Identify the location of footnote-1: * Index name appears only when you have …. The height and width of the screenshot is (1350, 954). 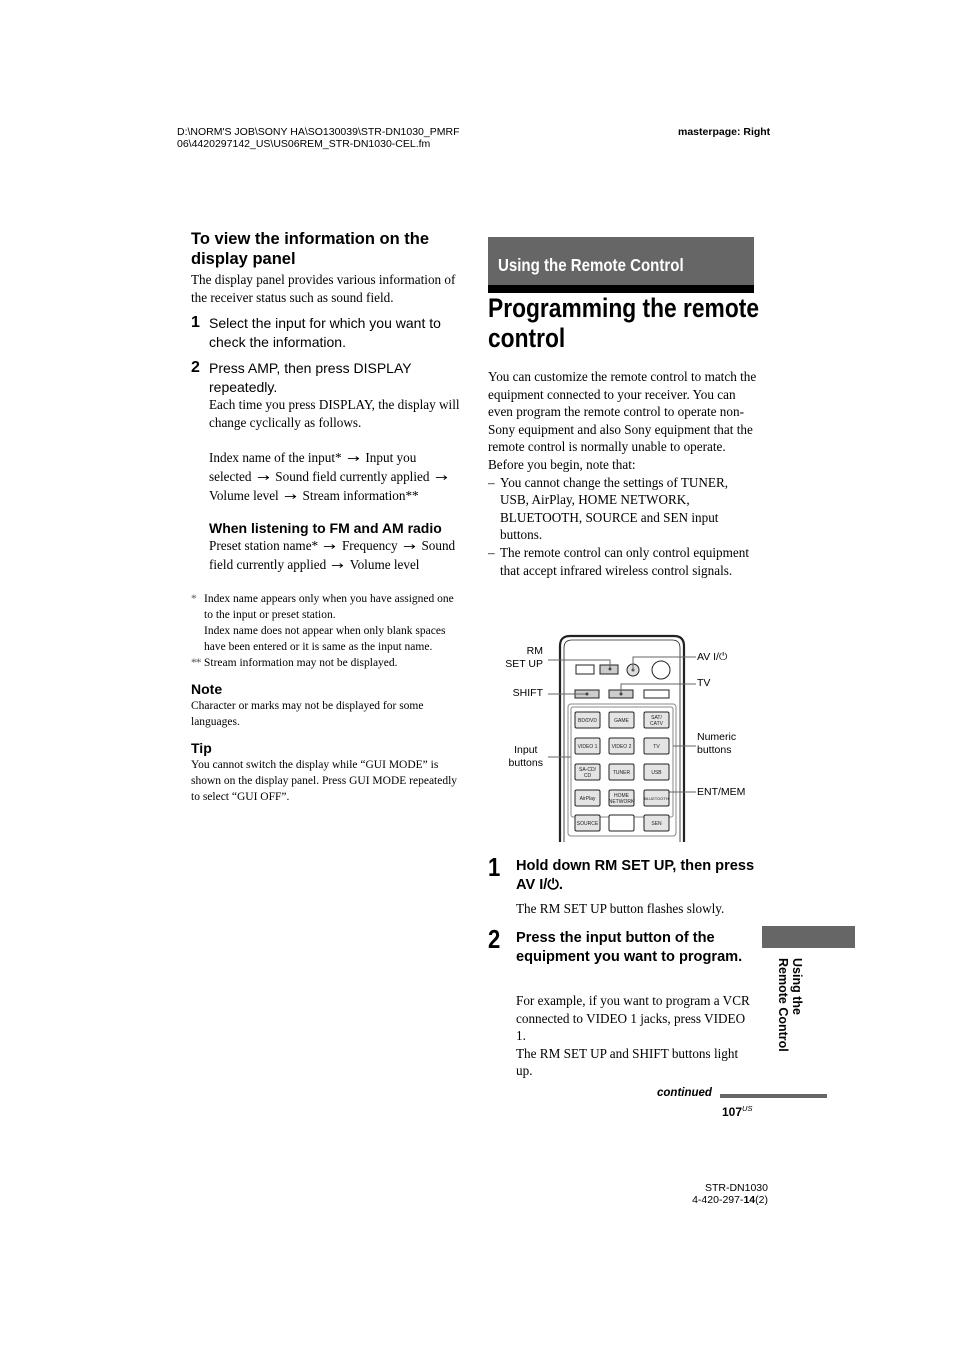
(326, 623).